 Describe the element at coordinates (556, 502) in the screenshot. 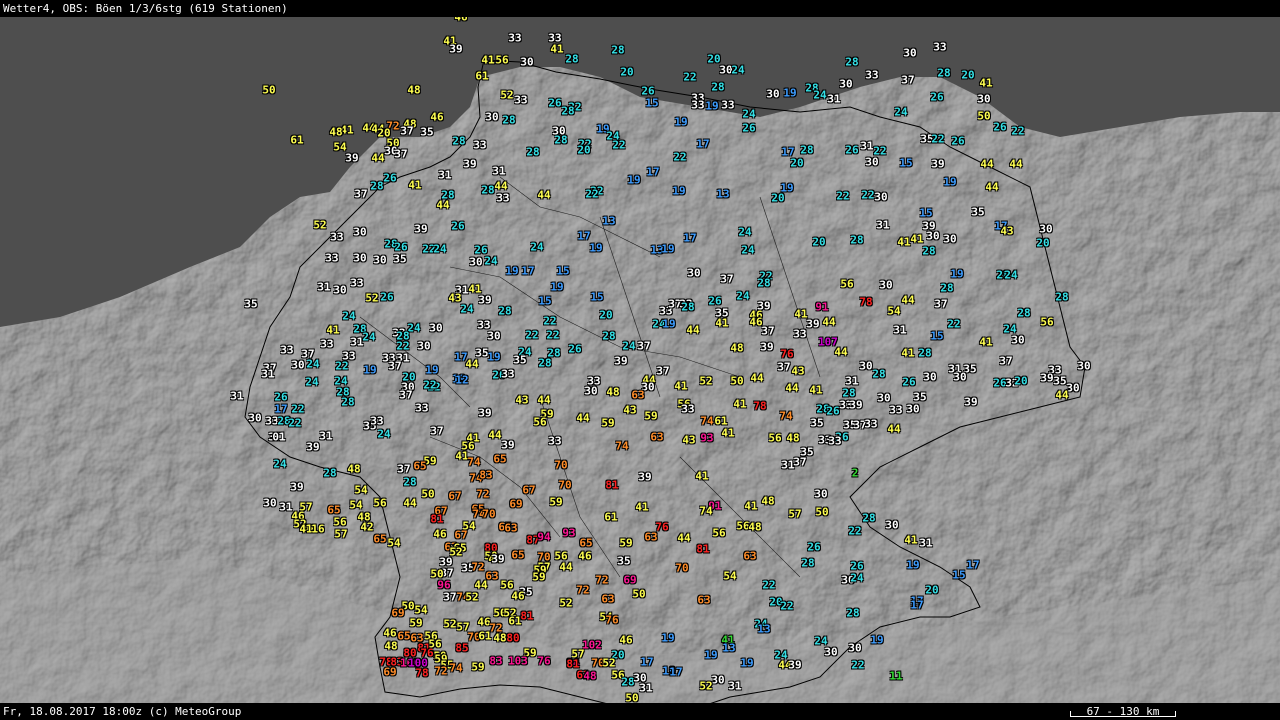

I see `station-gust-value: 59` at that location.